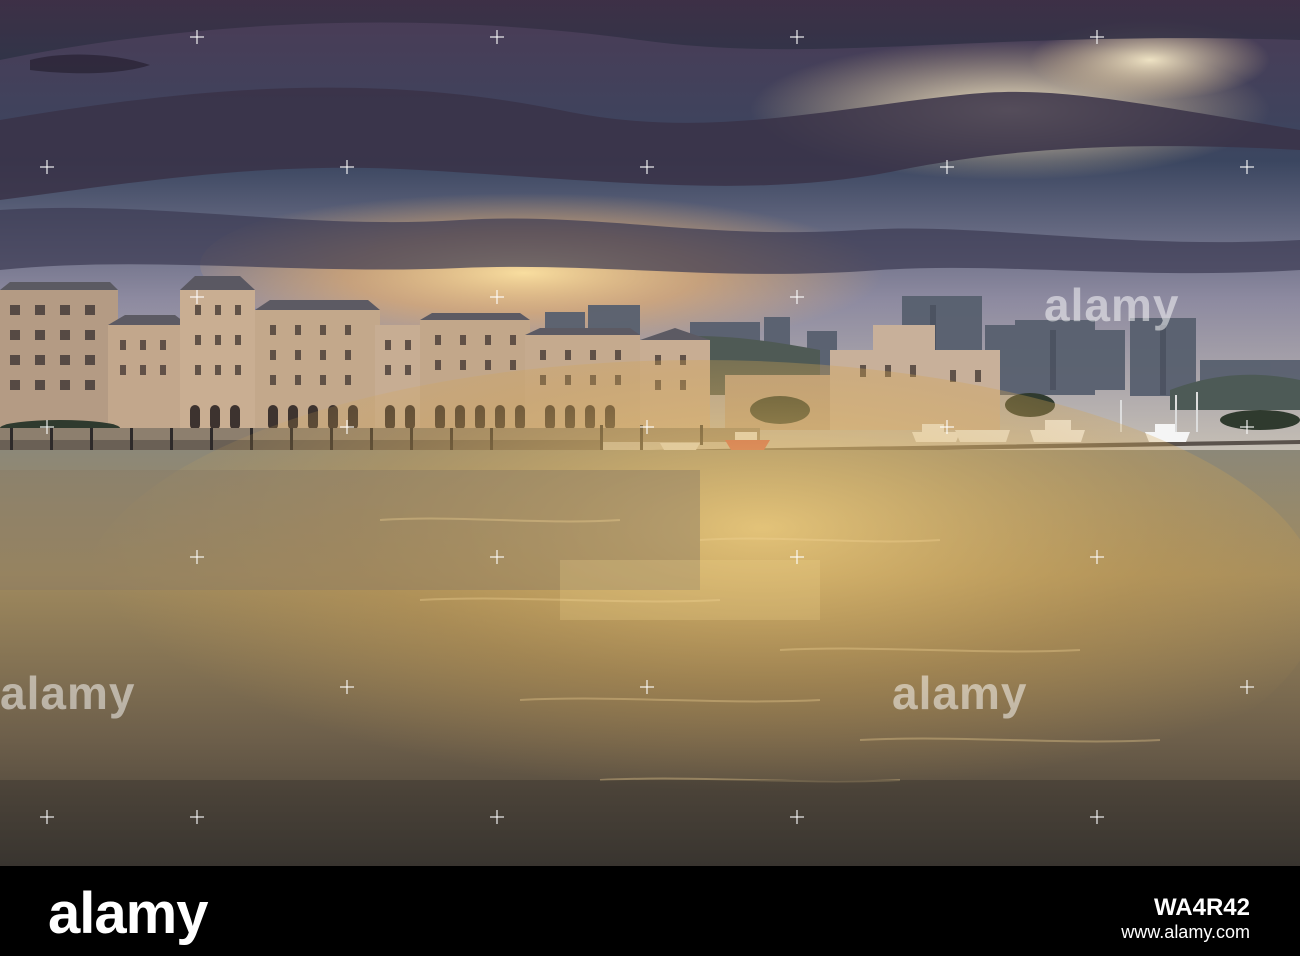 Image resolution: width=1300 pixels, height=956 pixels. Describe the element at coordinates (1201, 907) in the screenshot. I see `image-id: WA4R42` at that location.